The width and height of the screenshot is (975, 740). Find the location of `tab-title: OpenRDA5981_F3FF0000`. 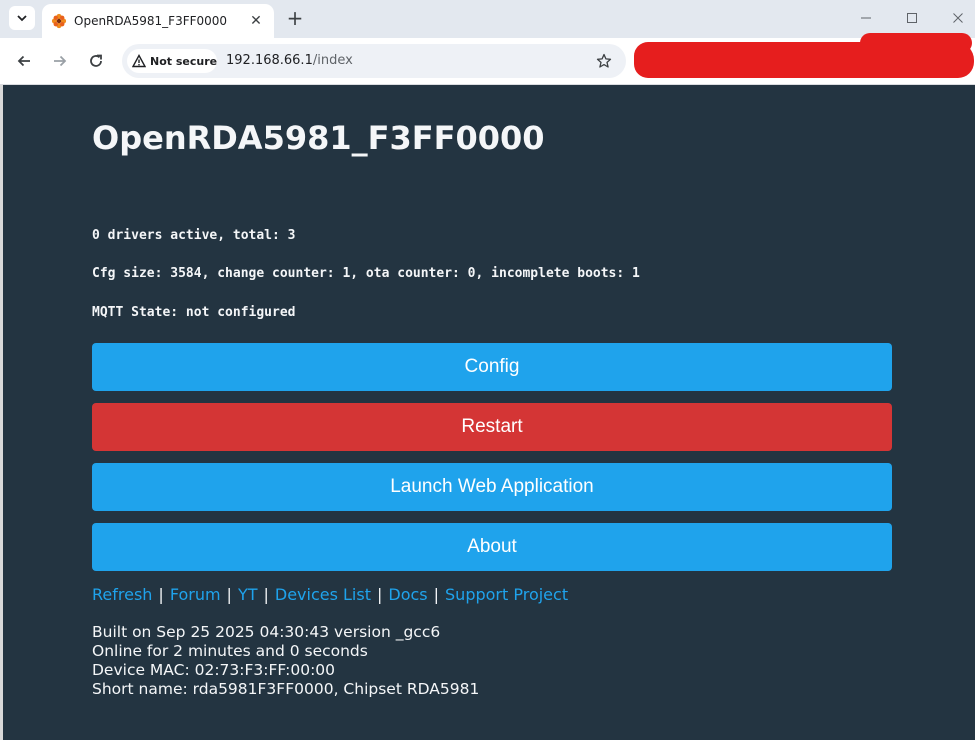

tab-title: OpenRDA5981_F3FF0000 is located at coordinates (151, 21).